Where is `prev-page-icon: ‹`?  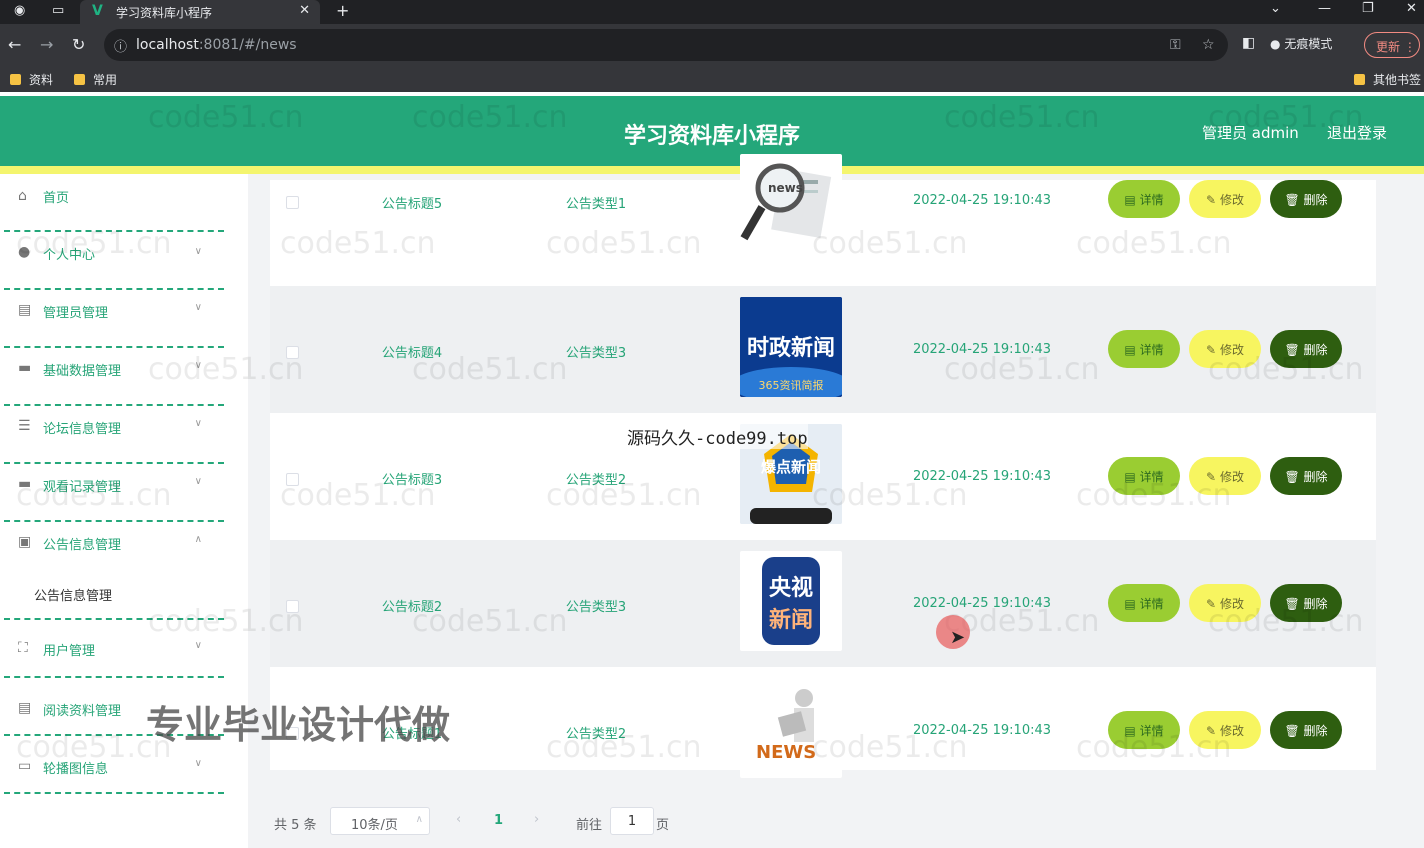
prev-page-icon: ‹ is located at coordinates (458, 819).